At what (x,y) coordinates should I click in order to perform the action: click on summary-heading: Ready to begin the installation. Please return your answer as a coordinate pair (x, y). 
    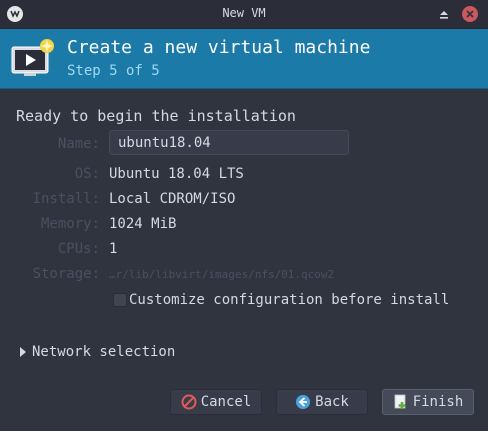
    Looking at the image, I should click on (156, 116).